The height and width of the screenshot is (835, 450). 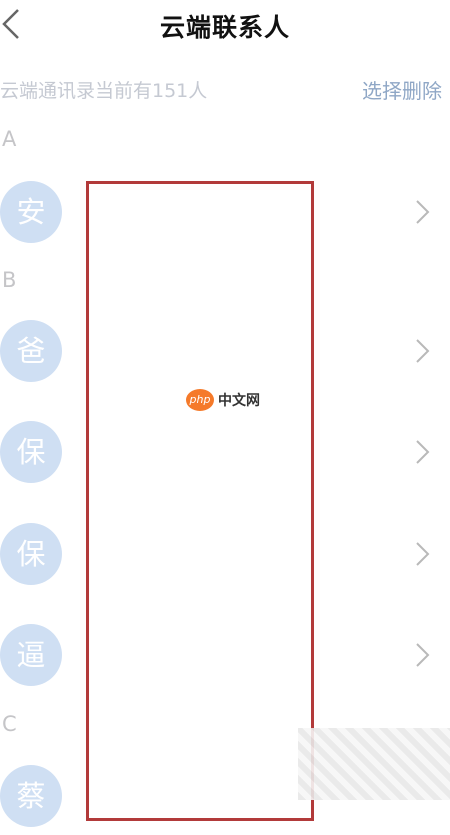 I want to click on section-letter-c: C, so click(x=9, y=724).